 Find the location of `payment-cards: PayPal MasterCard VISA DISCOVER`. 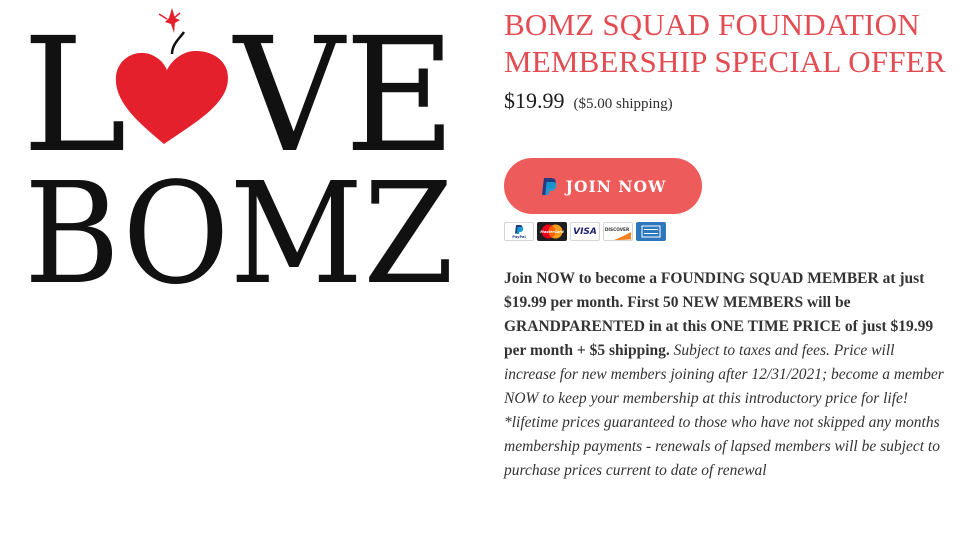

payment-cards: PayPal MasterCard VISA DISCOVER is located at coordinates (729, 231).